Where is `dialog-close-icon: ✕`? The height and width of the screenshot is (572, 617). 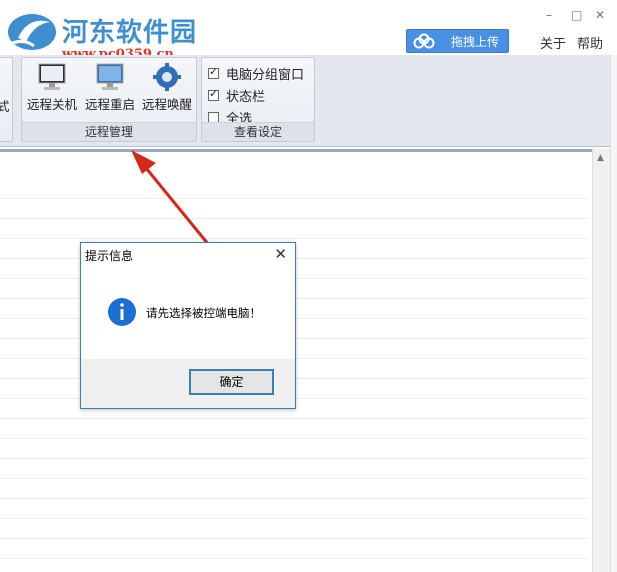
dialog-close-icon: ✕ is located at coordinates (280, 254).